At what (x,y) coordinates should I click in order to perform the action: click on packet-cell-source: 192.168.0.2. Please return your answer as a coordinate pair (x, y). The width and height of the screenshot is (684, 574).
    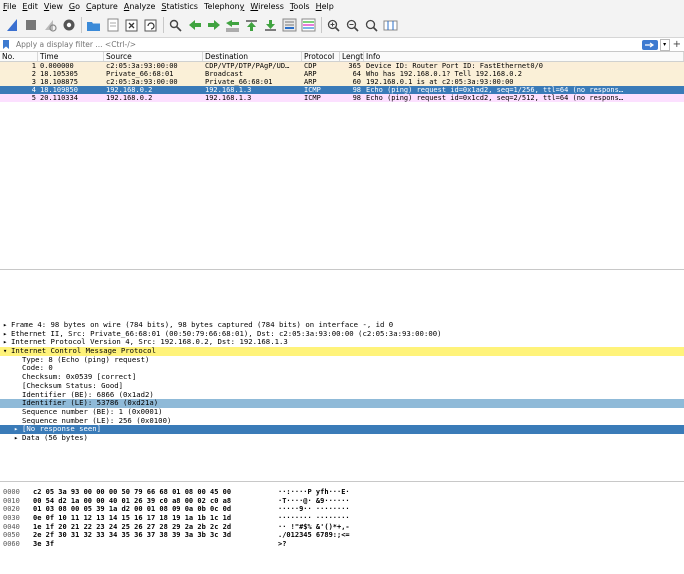
    Looking at the image, I should click on (129, 98).